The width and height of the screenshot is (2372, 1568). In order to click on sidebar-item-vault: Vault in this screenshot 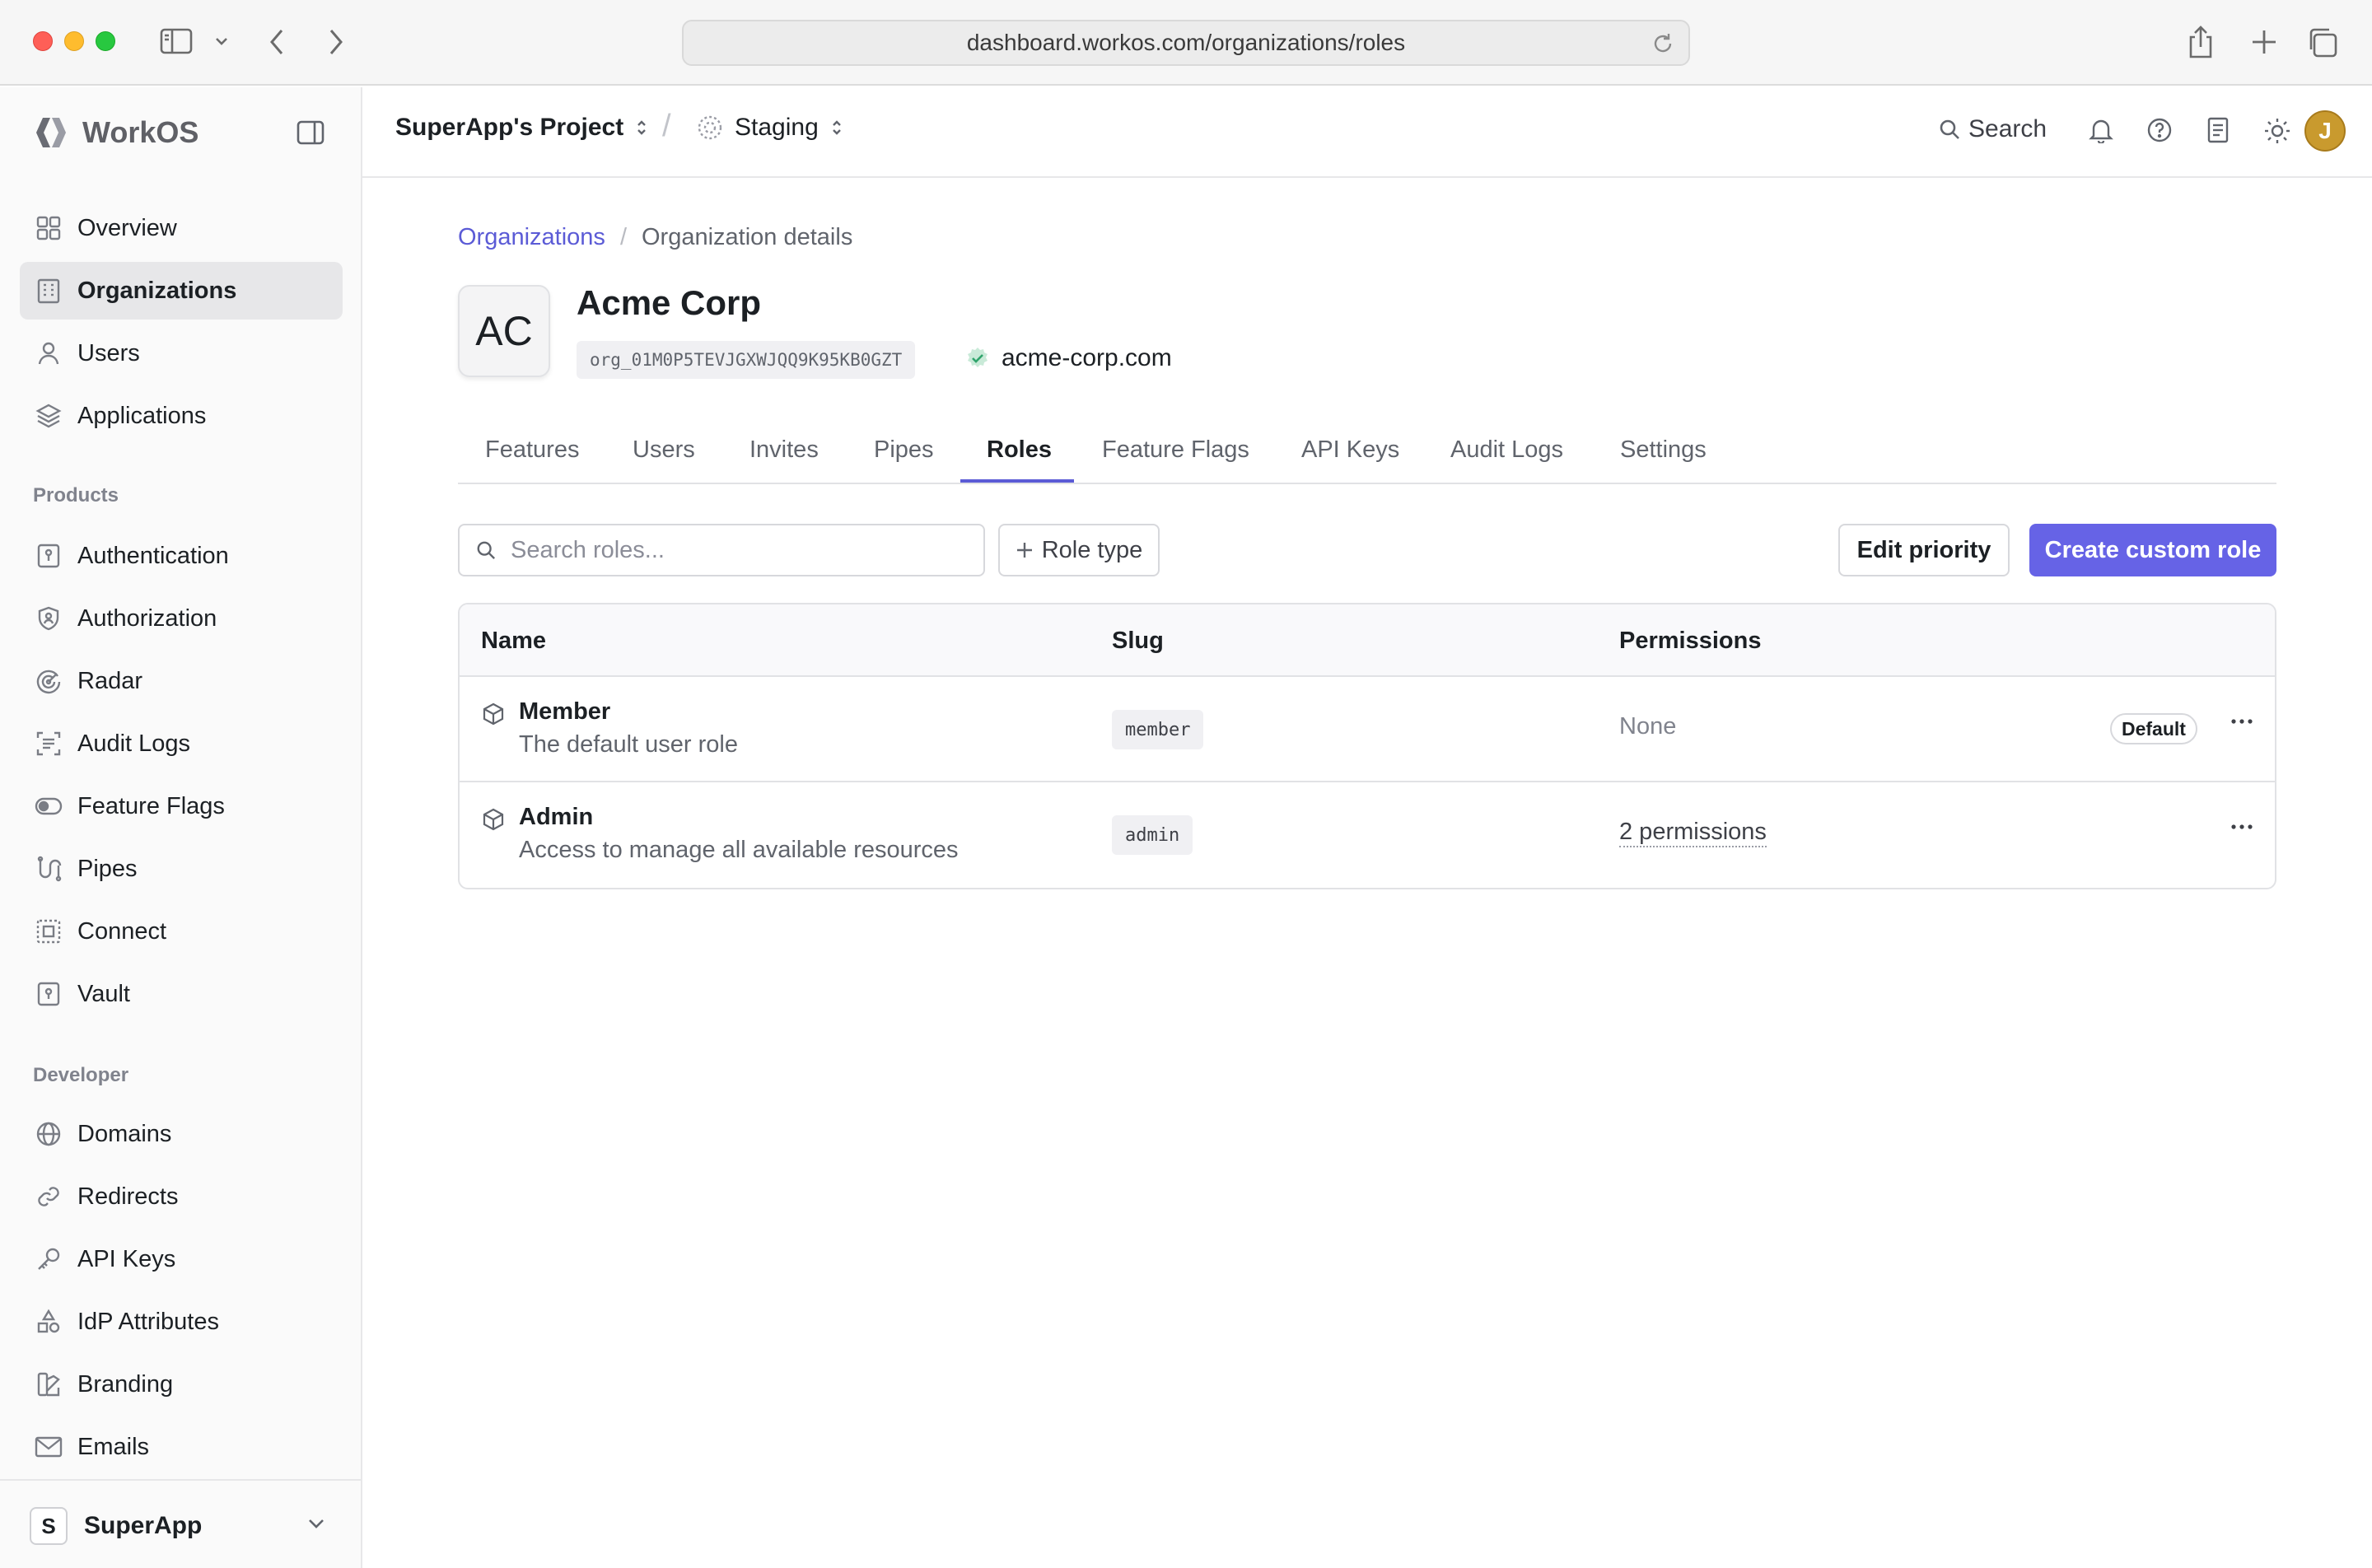, I will do `click(181, 994)`.